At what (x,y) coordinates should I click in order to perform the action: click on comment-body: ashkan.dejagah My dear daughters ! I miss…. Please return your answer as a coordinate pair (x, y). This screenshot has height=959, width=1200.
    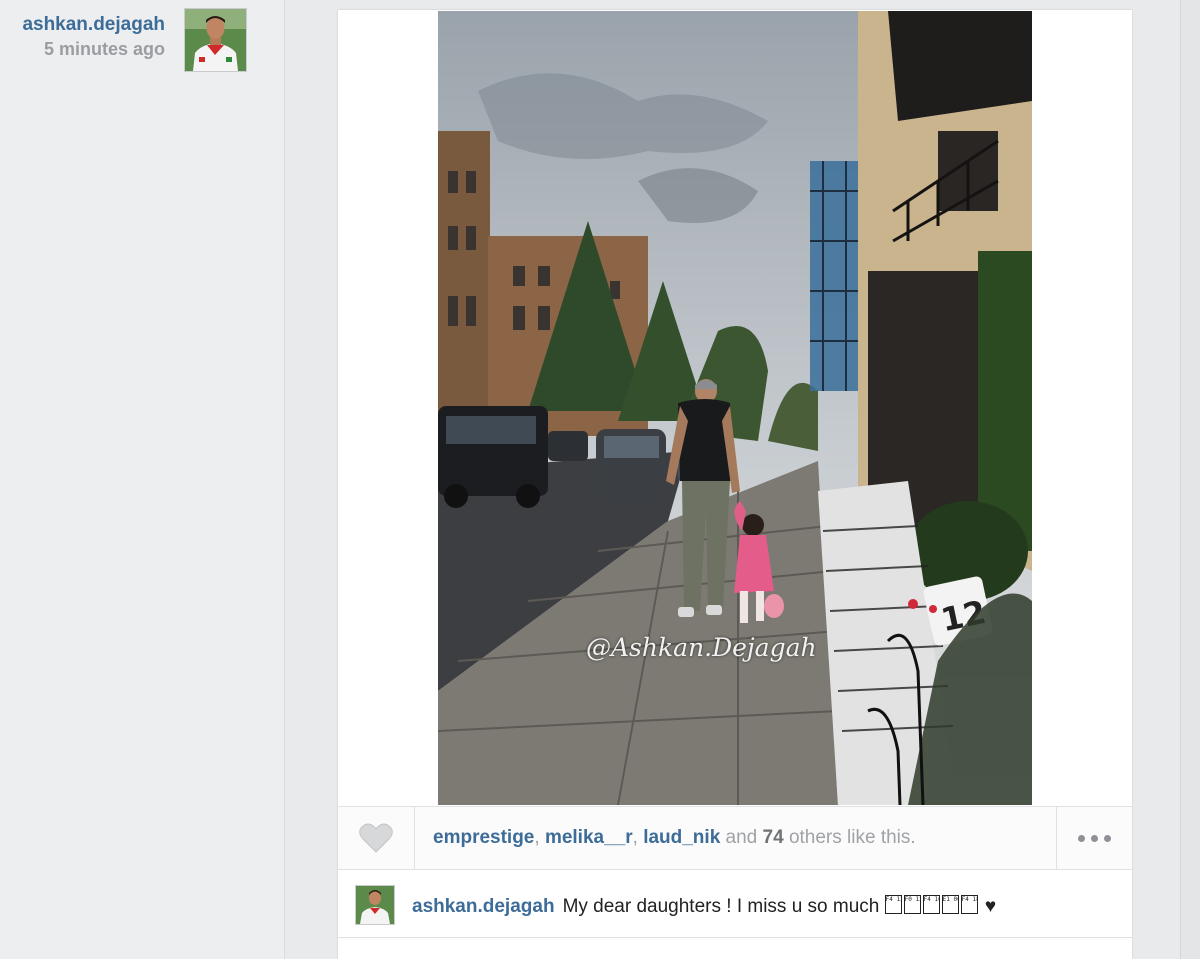
    Looking at the image, I should click on (704, 906).